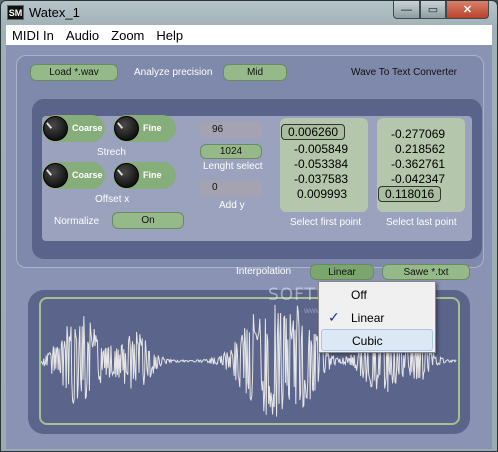  I want to click on interpolation-dropdown: Off ✓ Linear Cubic, so click(377, 317).